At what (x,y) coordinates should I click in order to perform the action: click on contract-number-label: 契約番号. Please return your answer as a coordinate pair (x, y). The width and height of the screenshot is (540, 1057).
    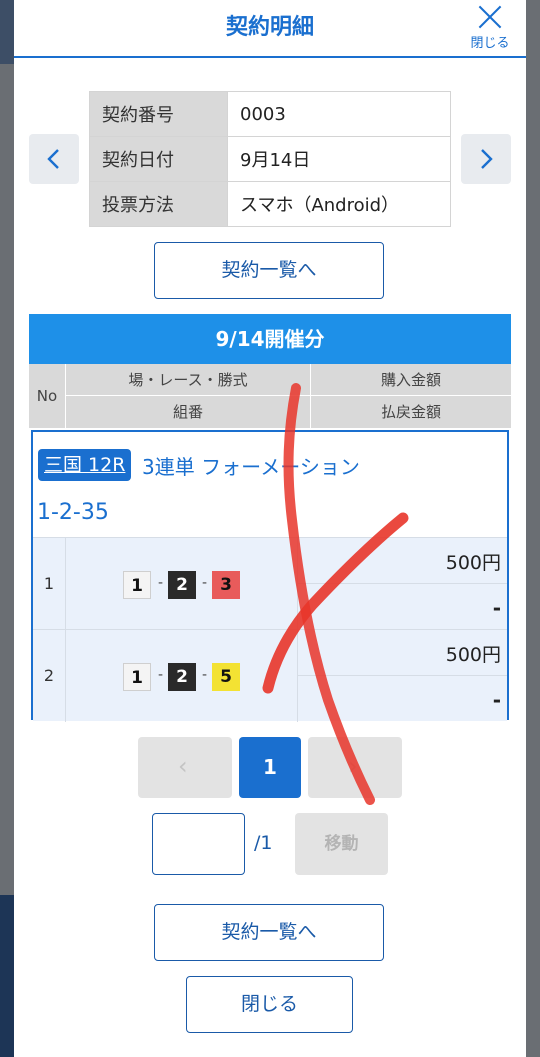
    Looking at the image, I should click on (158, 114).